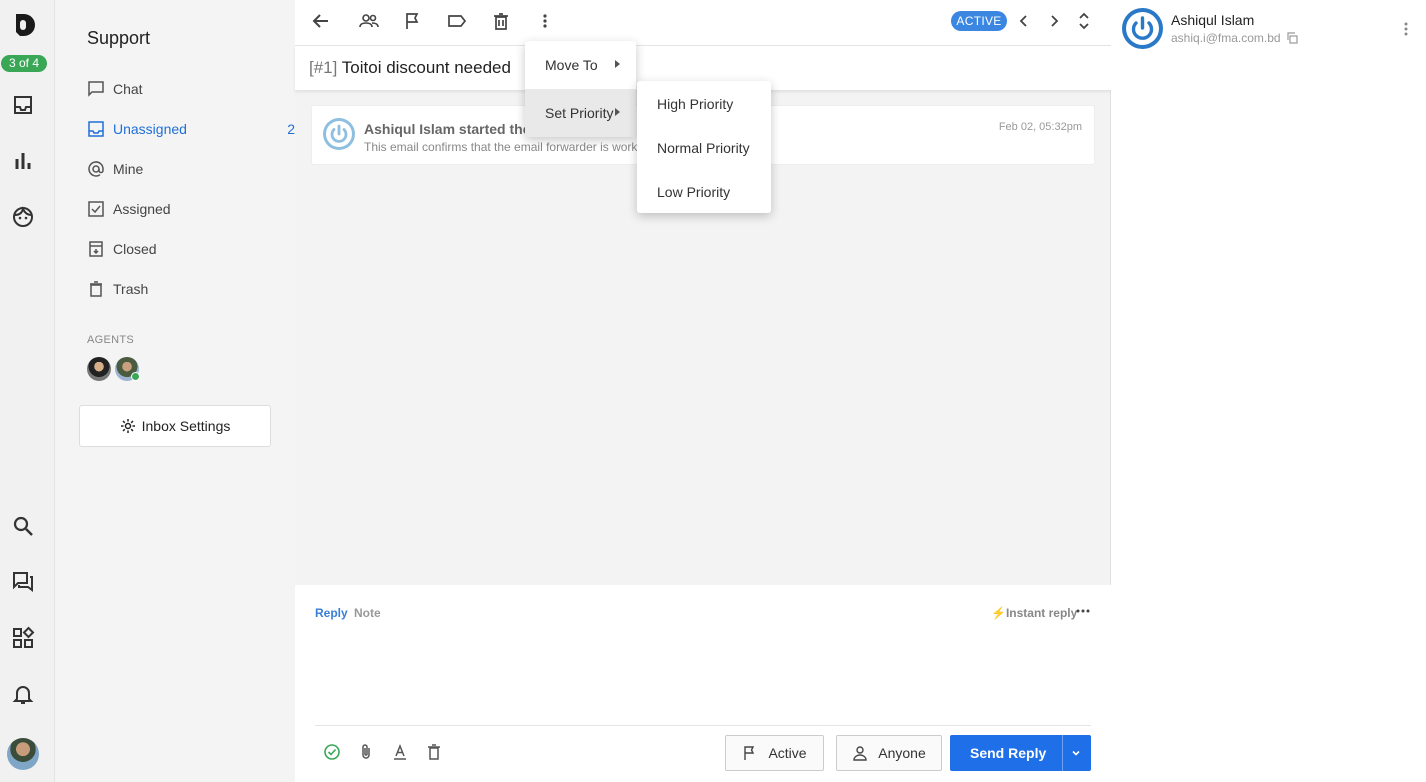  I want to click on label-icon, so click(457, 21).